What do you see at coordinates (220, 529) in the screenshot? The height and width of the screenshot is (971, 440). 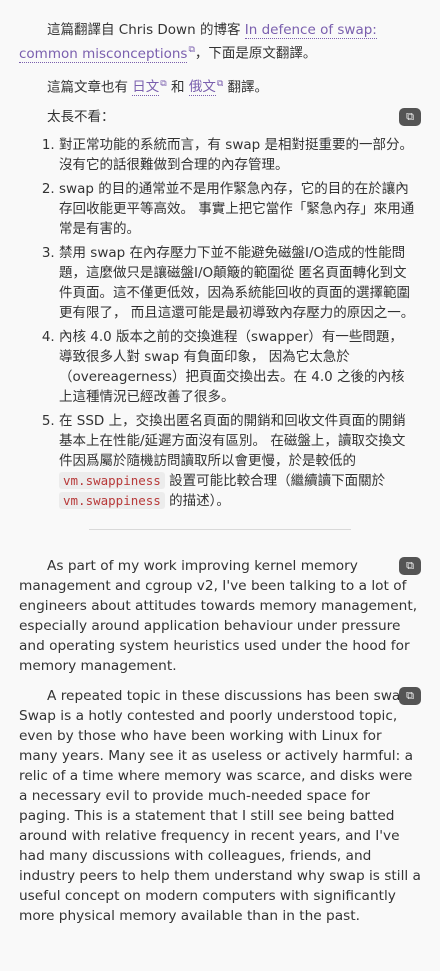 I see `divider` at bounding box center [220, 529].